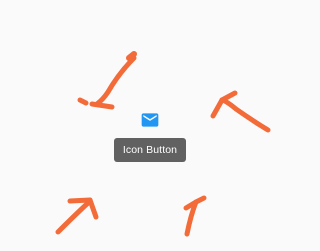 This screenshot has width=320, height=251. I want to click on arrow-bottom-left-head-b, so click(93, 208).